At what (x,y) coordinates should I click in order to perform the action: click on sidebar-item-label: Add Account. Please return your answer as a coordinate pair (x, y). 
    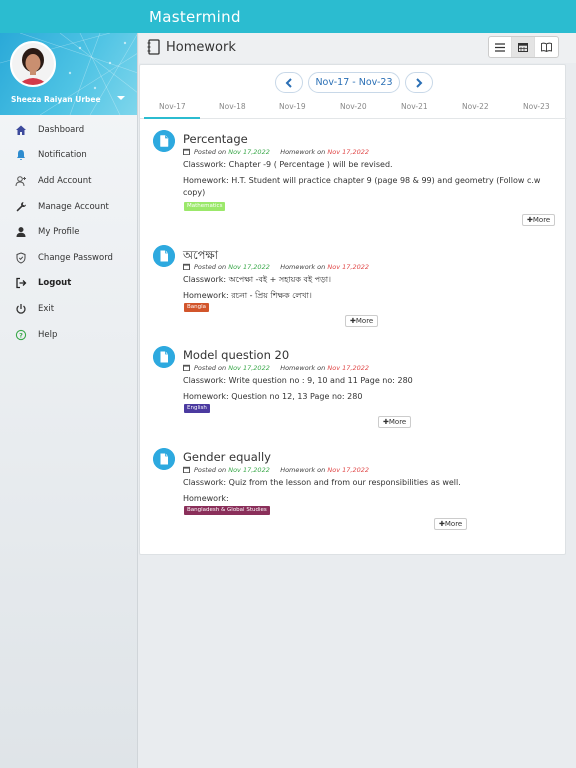
    Looking at the image, I should click on (65, 181).